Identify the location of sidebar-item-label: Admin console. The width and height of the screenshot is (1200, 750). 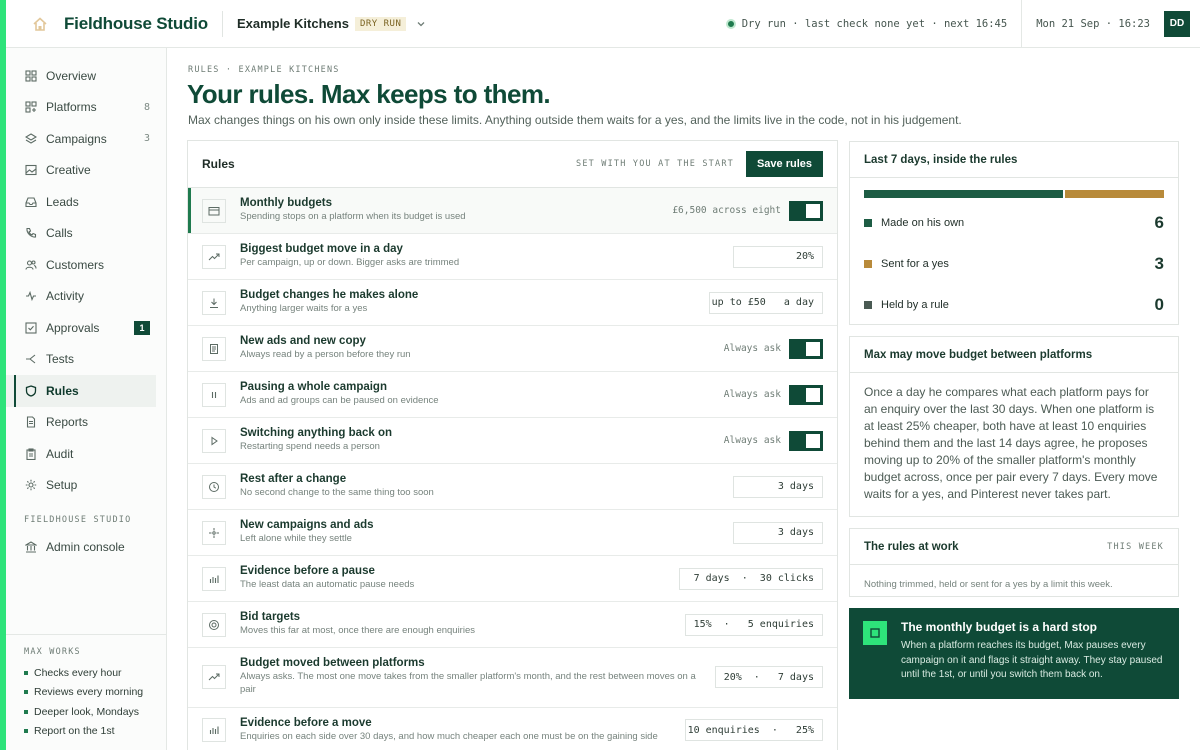
(85, 546).